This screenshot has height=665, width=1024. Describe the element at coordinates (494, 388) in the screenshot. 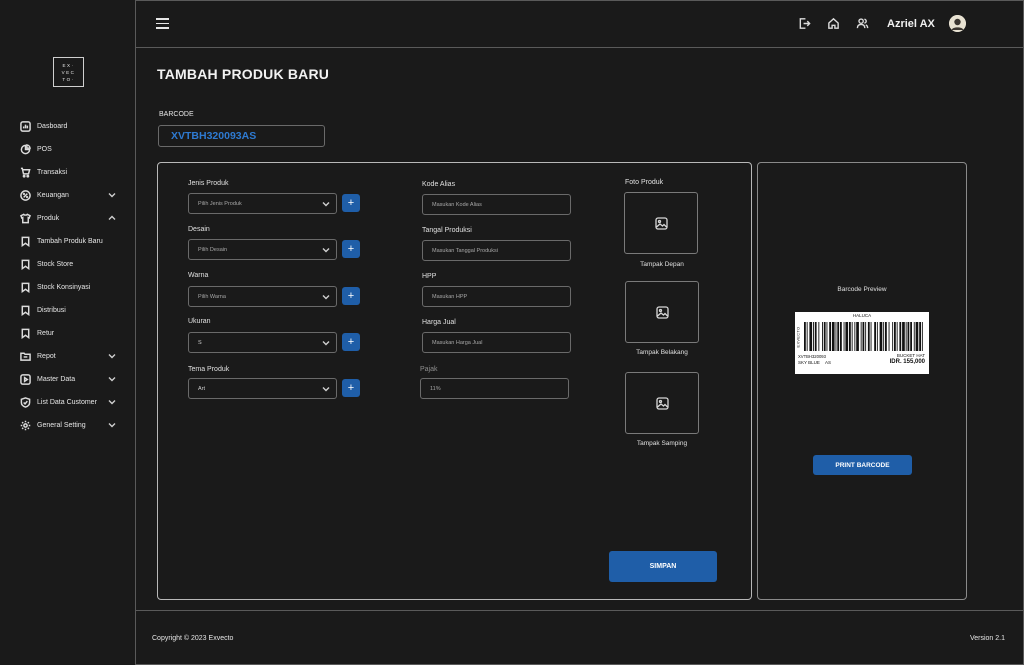

I see `pajak-input: 11%` at that location.